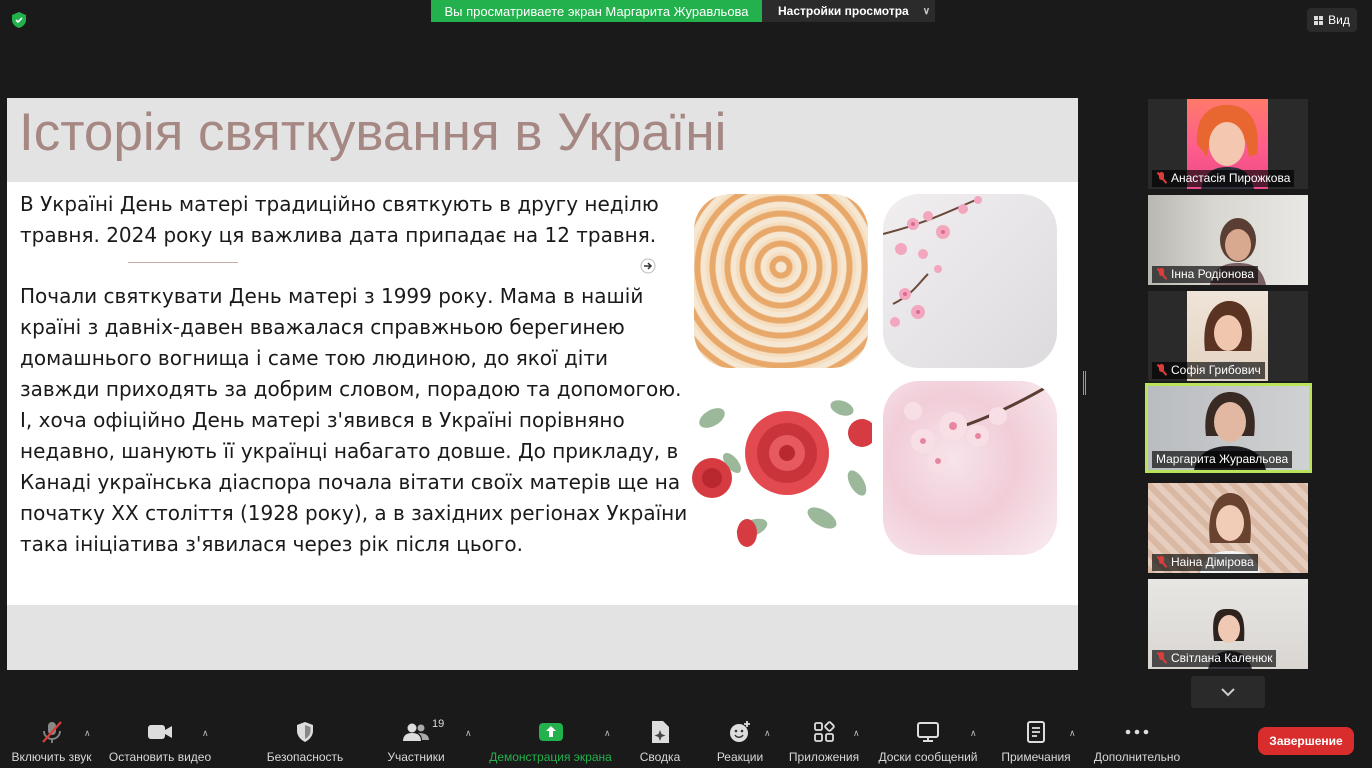 The image size is (1372, 768). What do you see at coordinates (660, 732) in the screenshot?
I see `summary-icon` at bounding box center [660, 732].